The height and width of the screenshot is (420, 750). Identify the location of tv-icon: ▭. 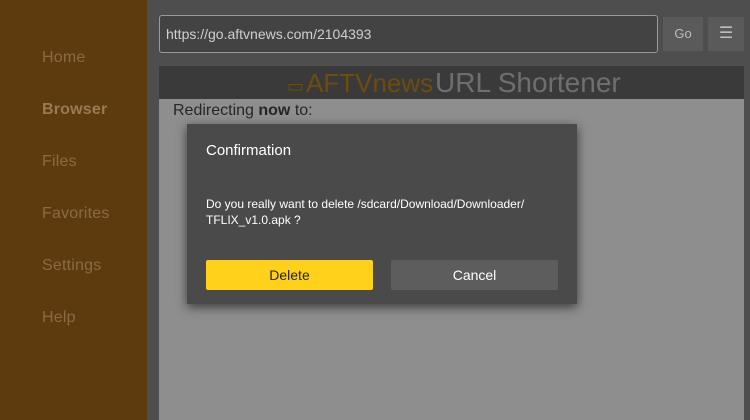
(296, 86).